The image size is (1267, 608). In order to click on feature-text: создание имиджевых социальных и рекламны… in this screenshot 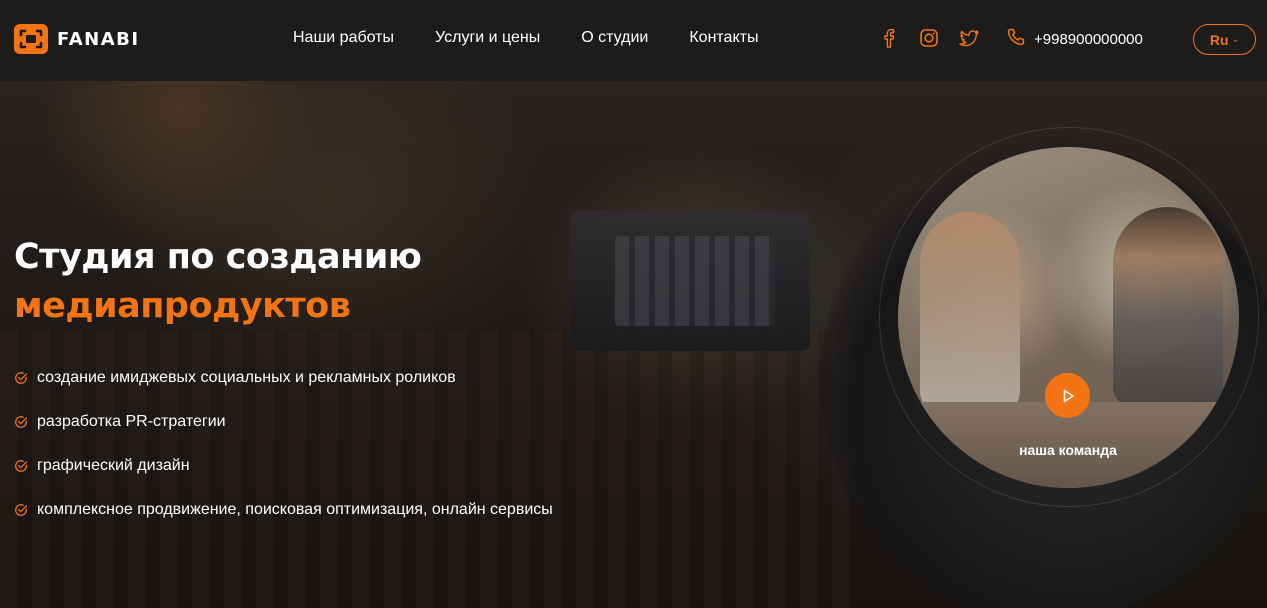, I will do `click(246, 377)`.